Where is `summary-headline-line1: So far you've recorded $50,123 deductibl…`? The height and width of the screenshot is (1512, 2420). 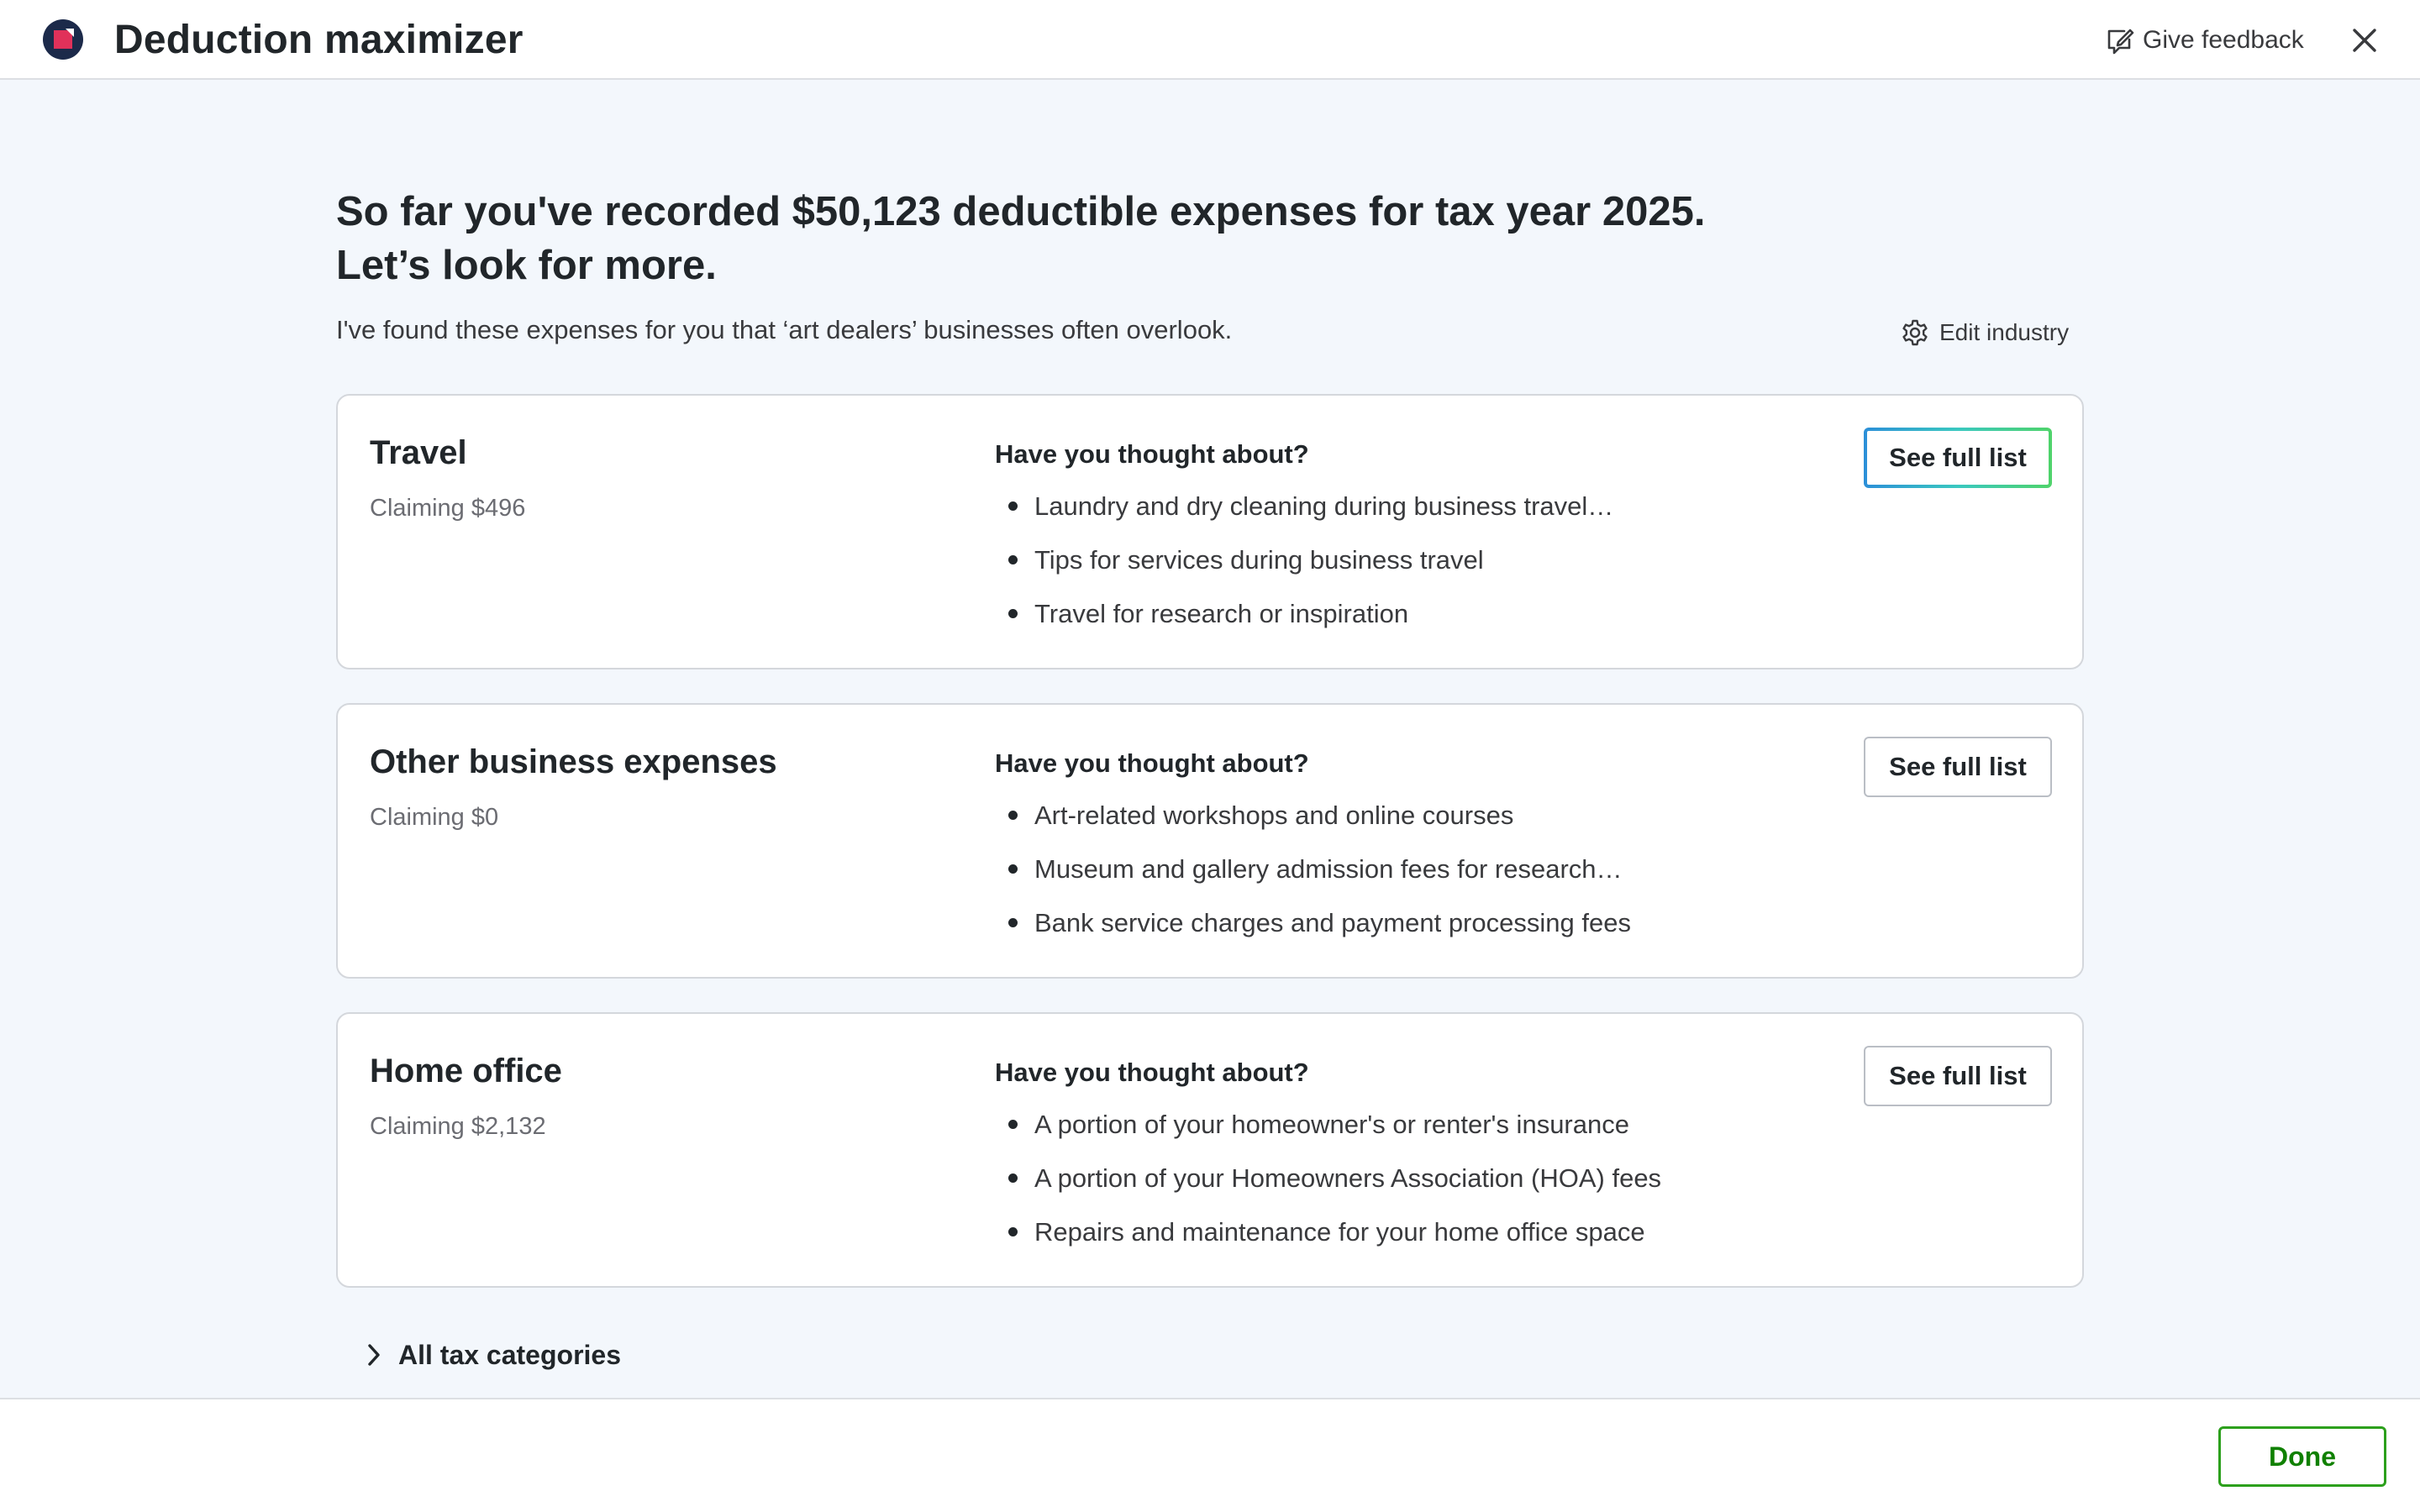 summary-headline-line1: So far you've recorded $50,123 deductibl… is located at coordinates (1021, 211).